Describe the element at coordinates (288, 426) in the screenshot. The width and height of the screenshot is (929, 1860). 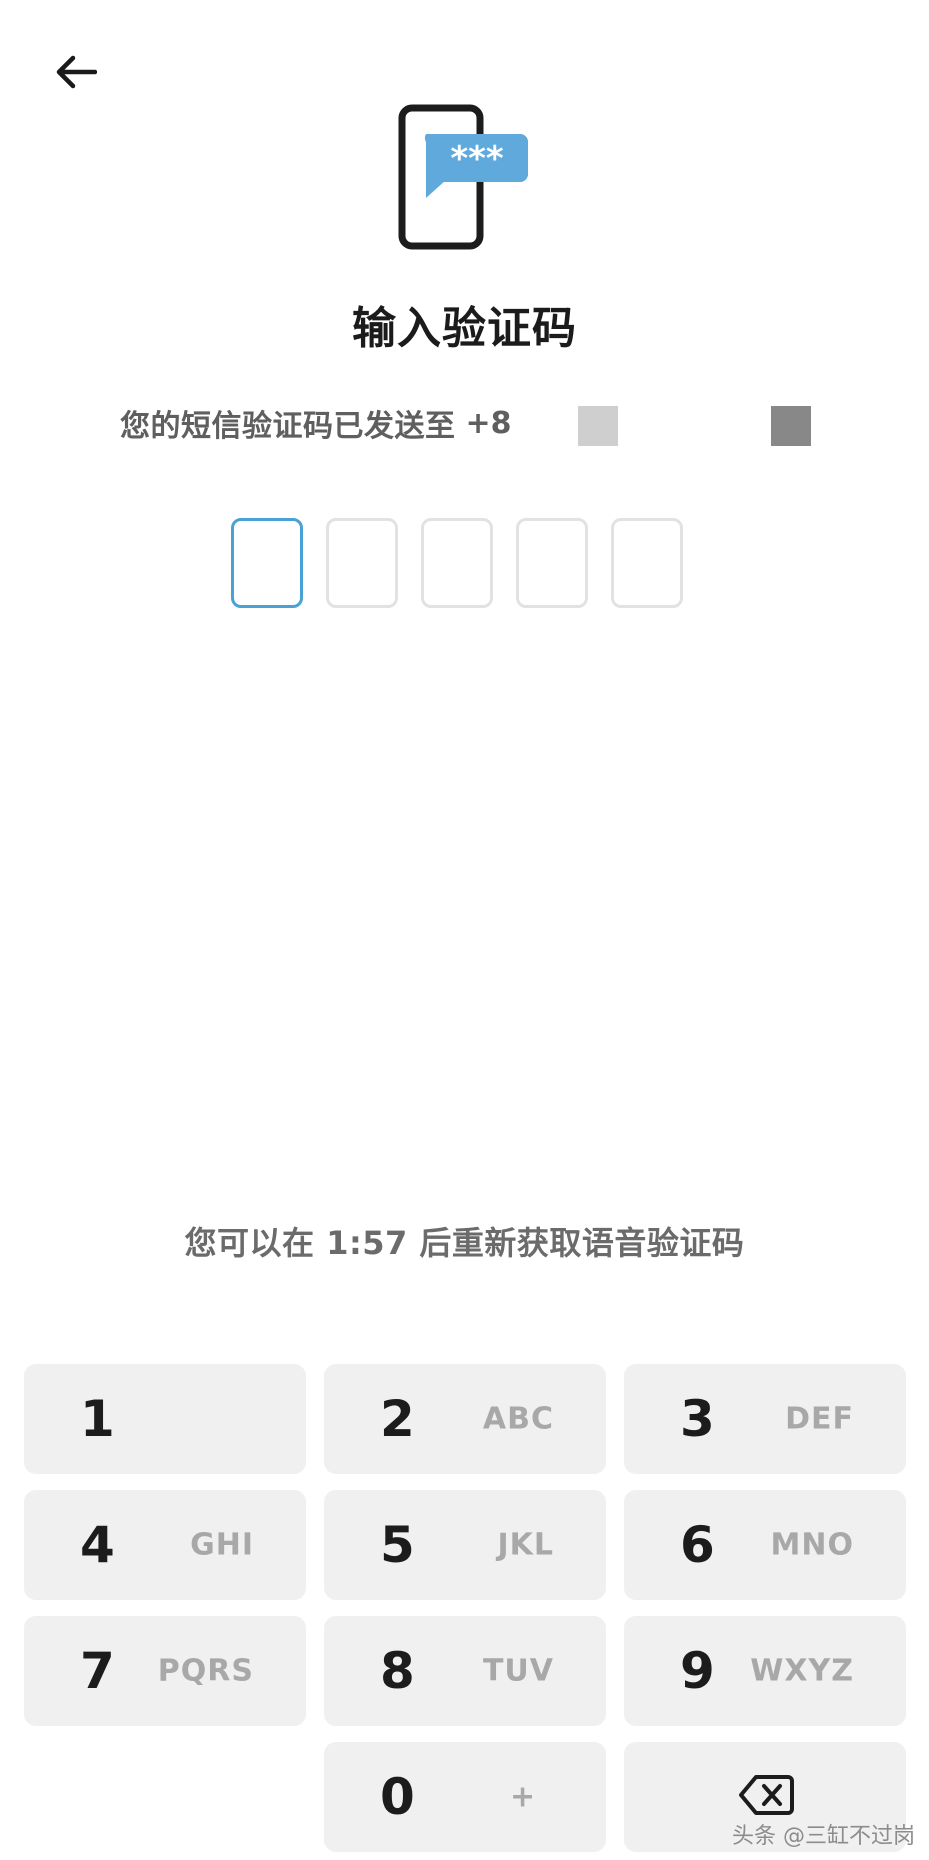
I see `sms-sent-label: 您的短信验证码已发送至` at that location.